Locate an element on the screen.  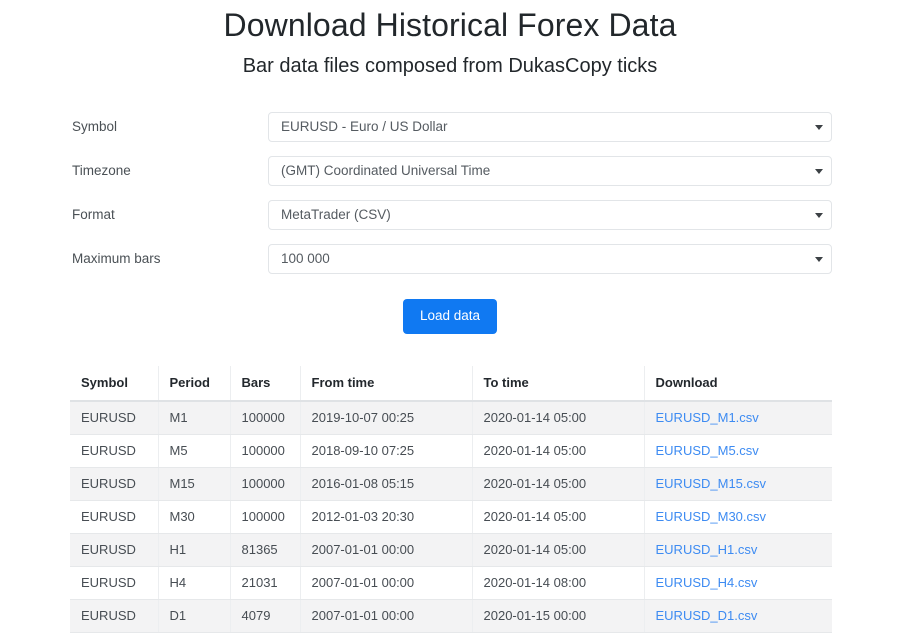
load-data-button: Load data is located at coordinates (450, 316).